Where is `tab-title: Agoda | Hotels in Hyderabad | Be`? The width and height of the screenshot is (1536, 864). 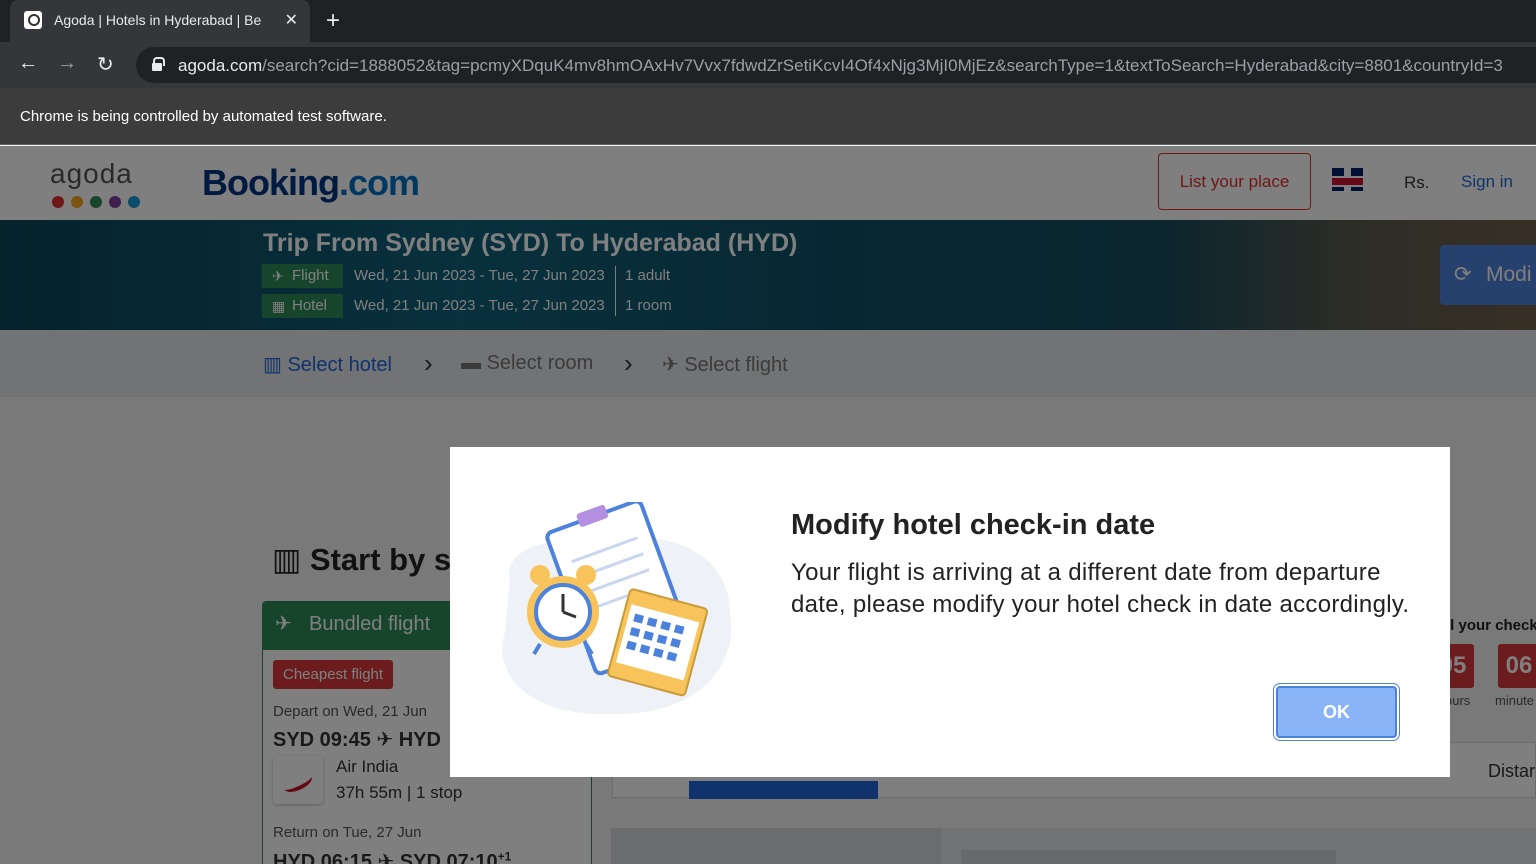
tab-title: Agoda | Hotels in Hyderabad | Be is located at coordinates (158, 20).